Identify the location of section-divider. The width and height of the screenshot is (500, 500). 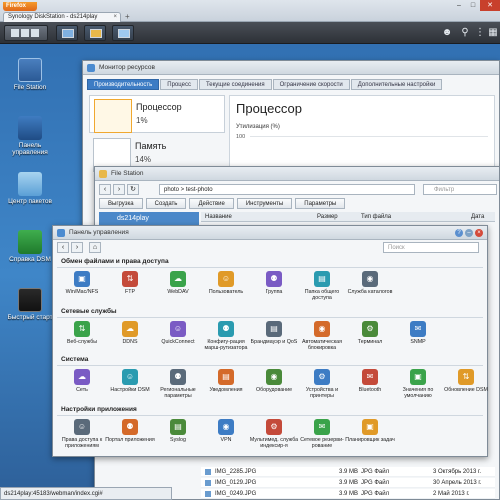
(270, 317).